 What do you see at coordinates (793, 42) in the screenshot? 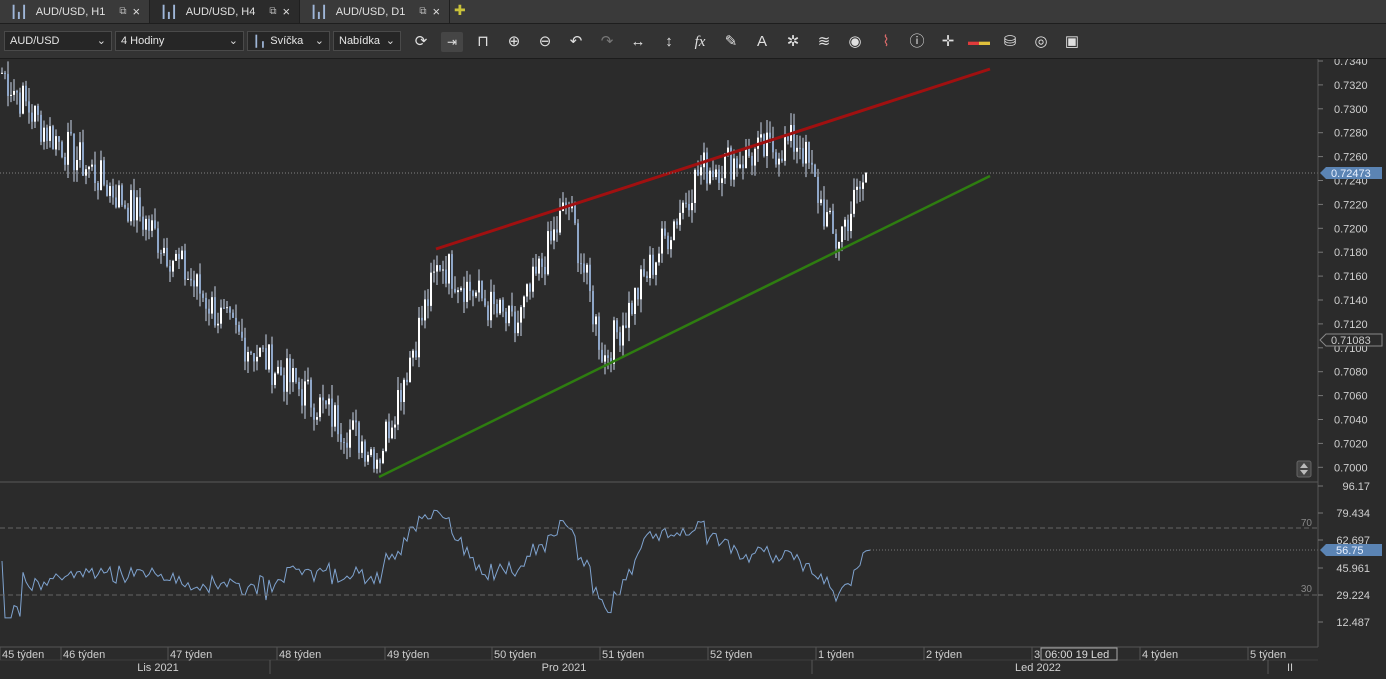
I see `crosshair-star-icon: ✲` at bounding box center [793, 42].